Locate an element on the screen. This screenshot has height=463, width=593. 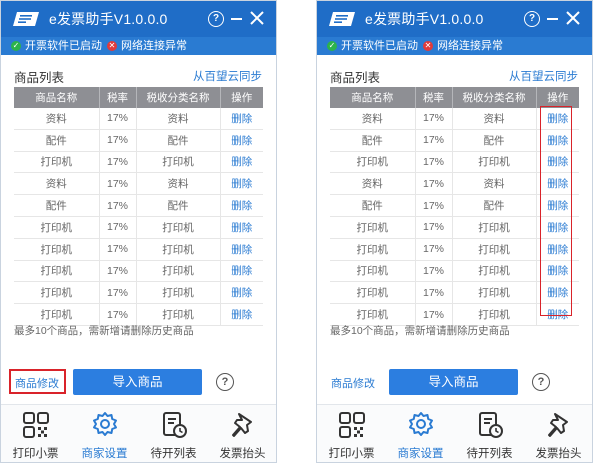
bottom-tab-bar: 打印小票 商家设置 待开列表 发票抬头 is located at coordinates (138, 433).